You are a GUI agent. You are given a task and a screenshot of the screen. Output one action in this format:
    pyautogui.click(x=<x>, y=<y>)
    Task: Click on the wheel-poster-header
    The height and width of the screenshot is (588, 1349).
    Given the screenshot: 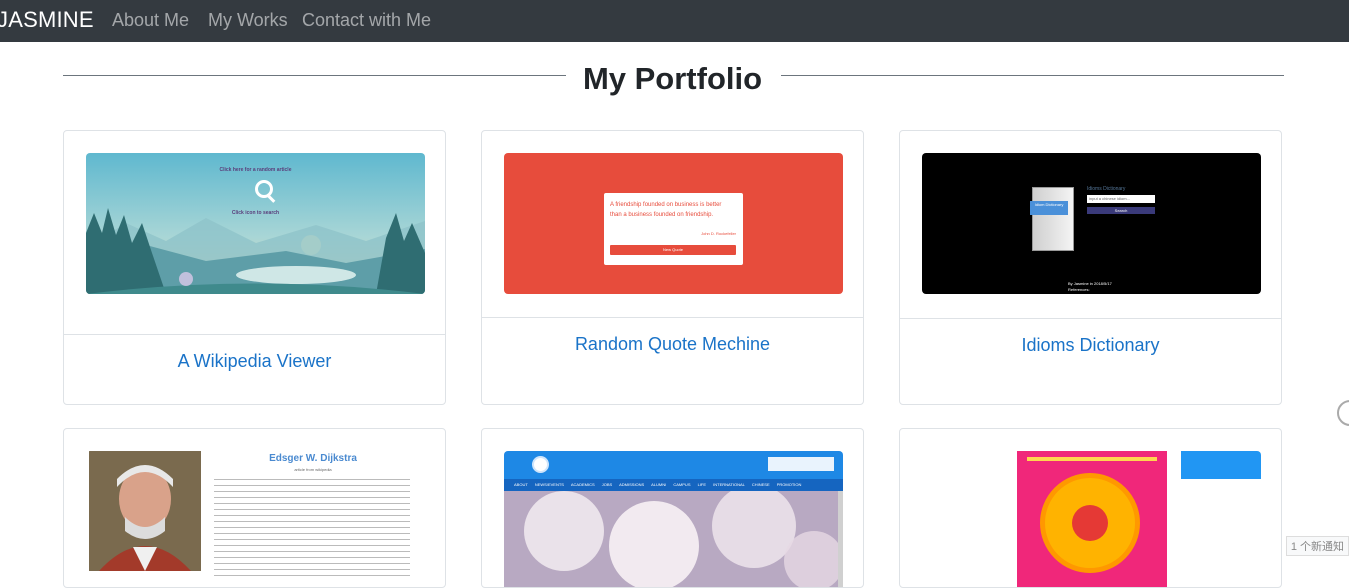 What is the action you would take?
    pyautogui.click(x=1092, y=459)
    